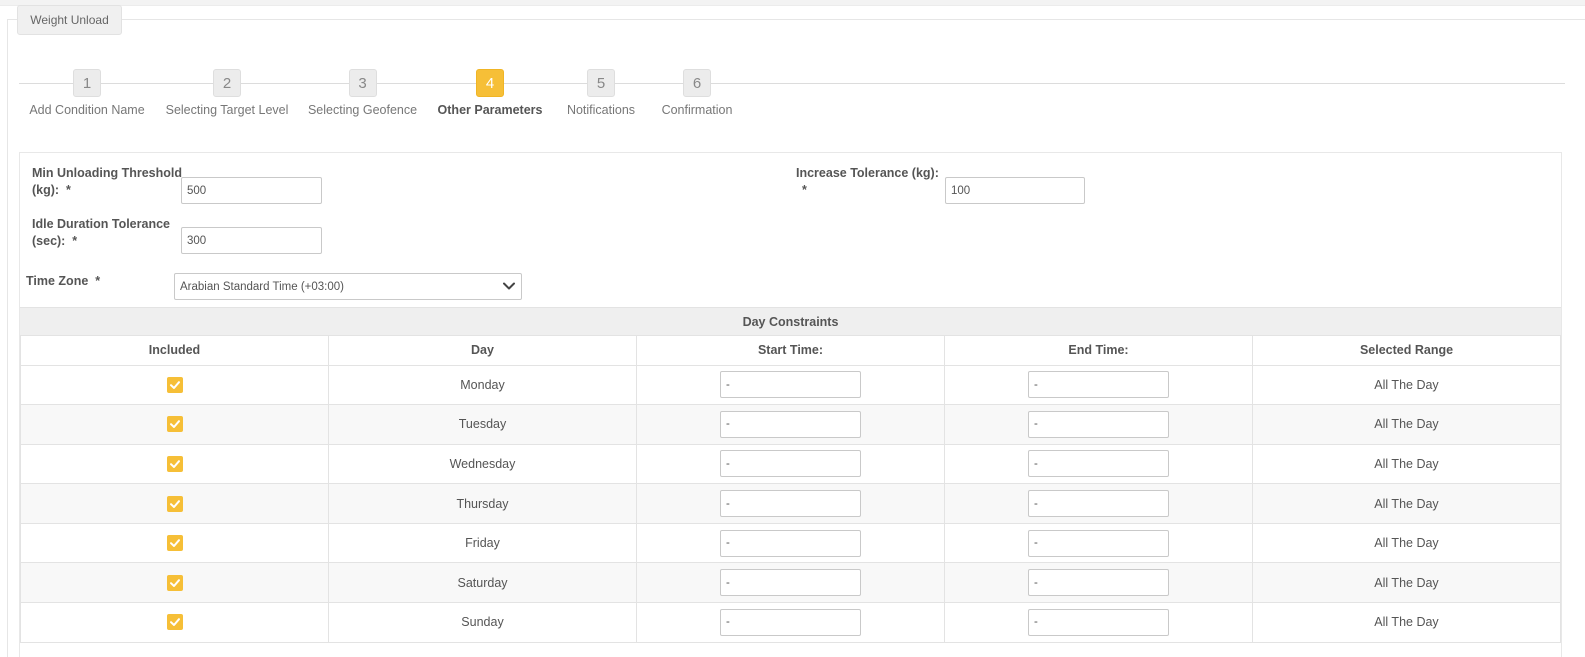  What do you see at coordinates (490, 83) in the screenshot?
I see `step-number: 4` at bounding box center [490, 83].